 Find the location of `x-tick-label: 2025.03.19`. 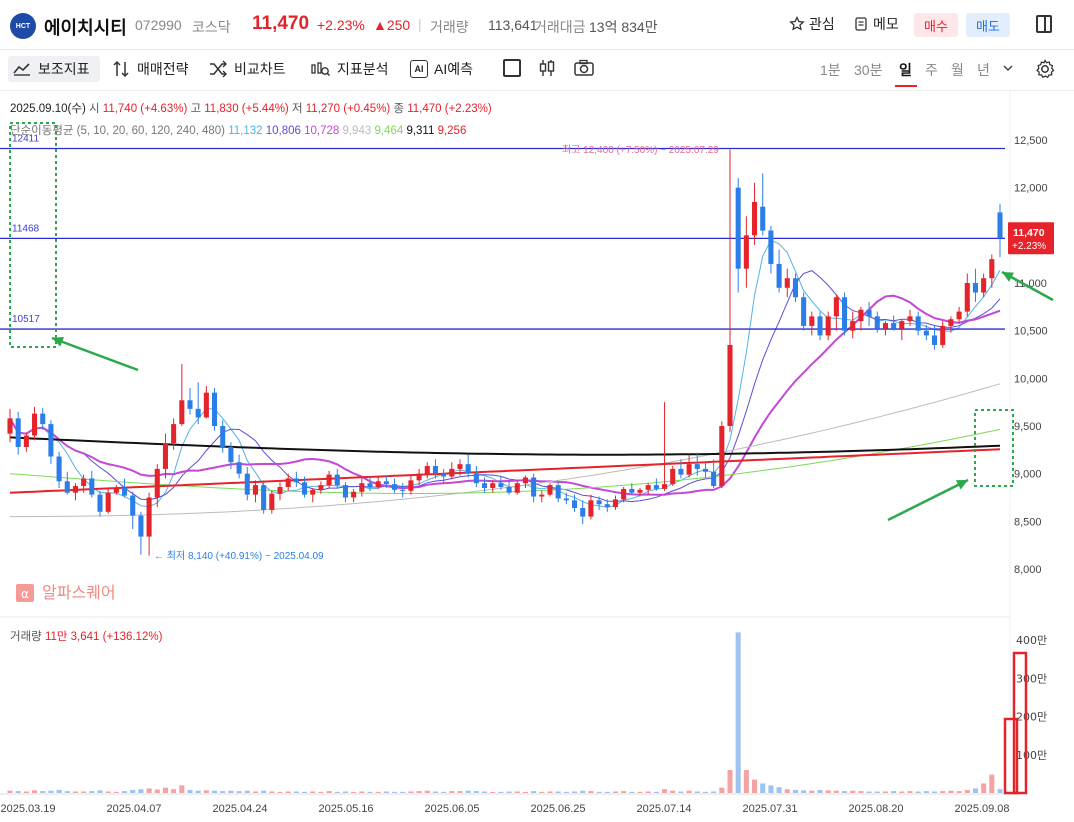

x-tick-label: 2025.03.19 is located at coordinates (27, 809).